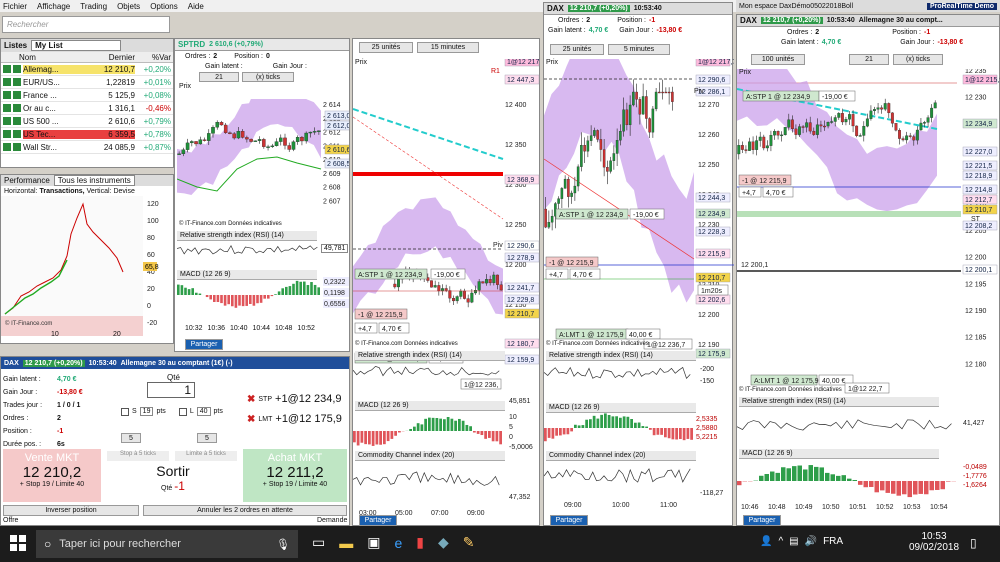  I want to click on c1-partager-button: Partager, so click(378, 520).